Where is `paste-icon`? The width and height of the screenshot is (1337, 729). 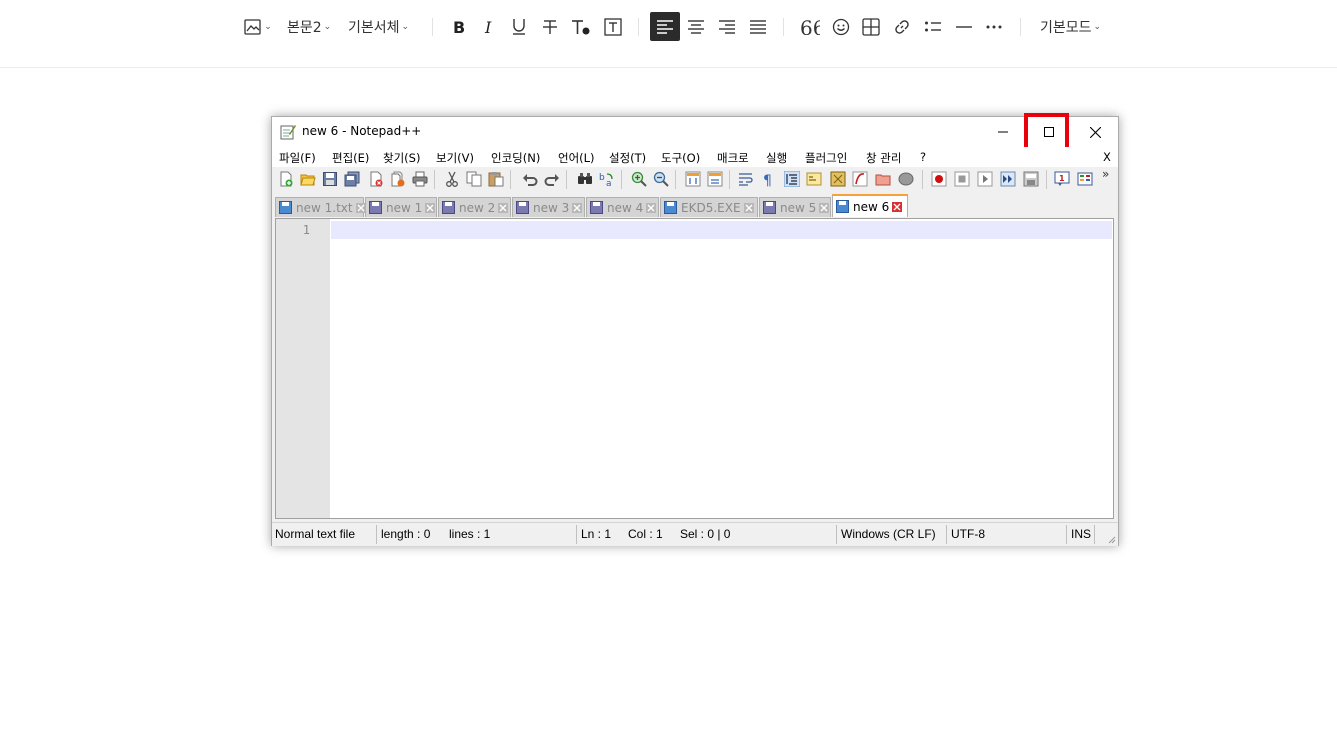 paste-icon is located at coordinates (496, 179).